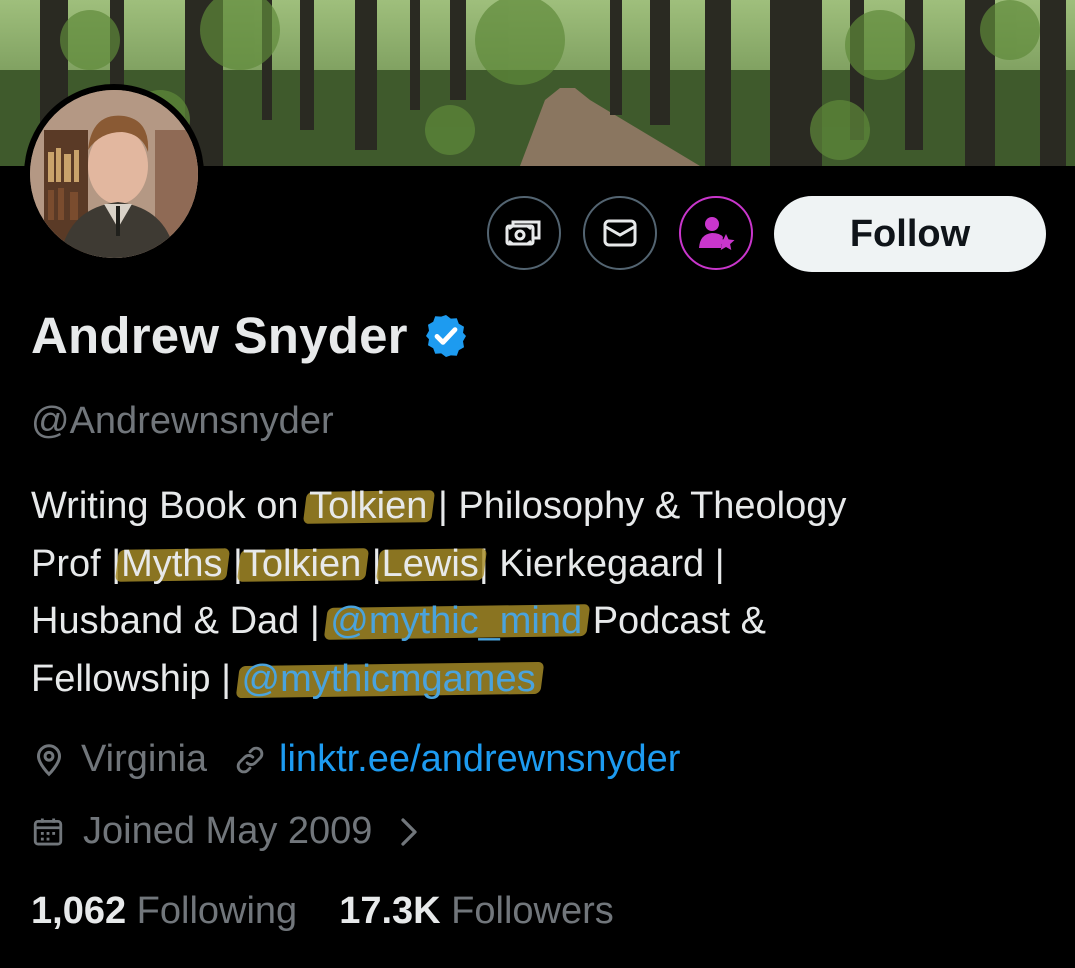  I want to click on followers-label: Followers, so click(532, 911).